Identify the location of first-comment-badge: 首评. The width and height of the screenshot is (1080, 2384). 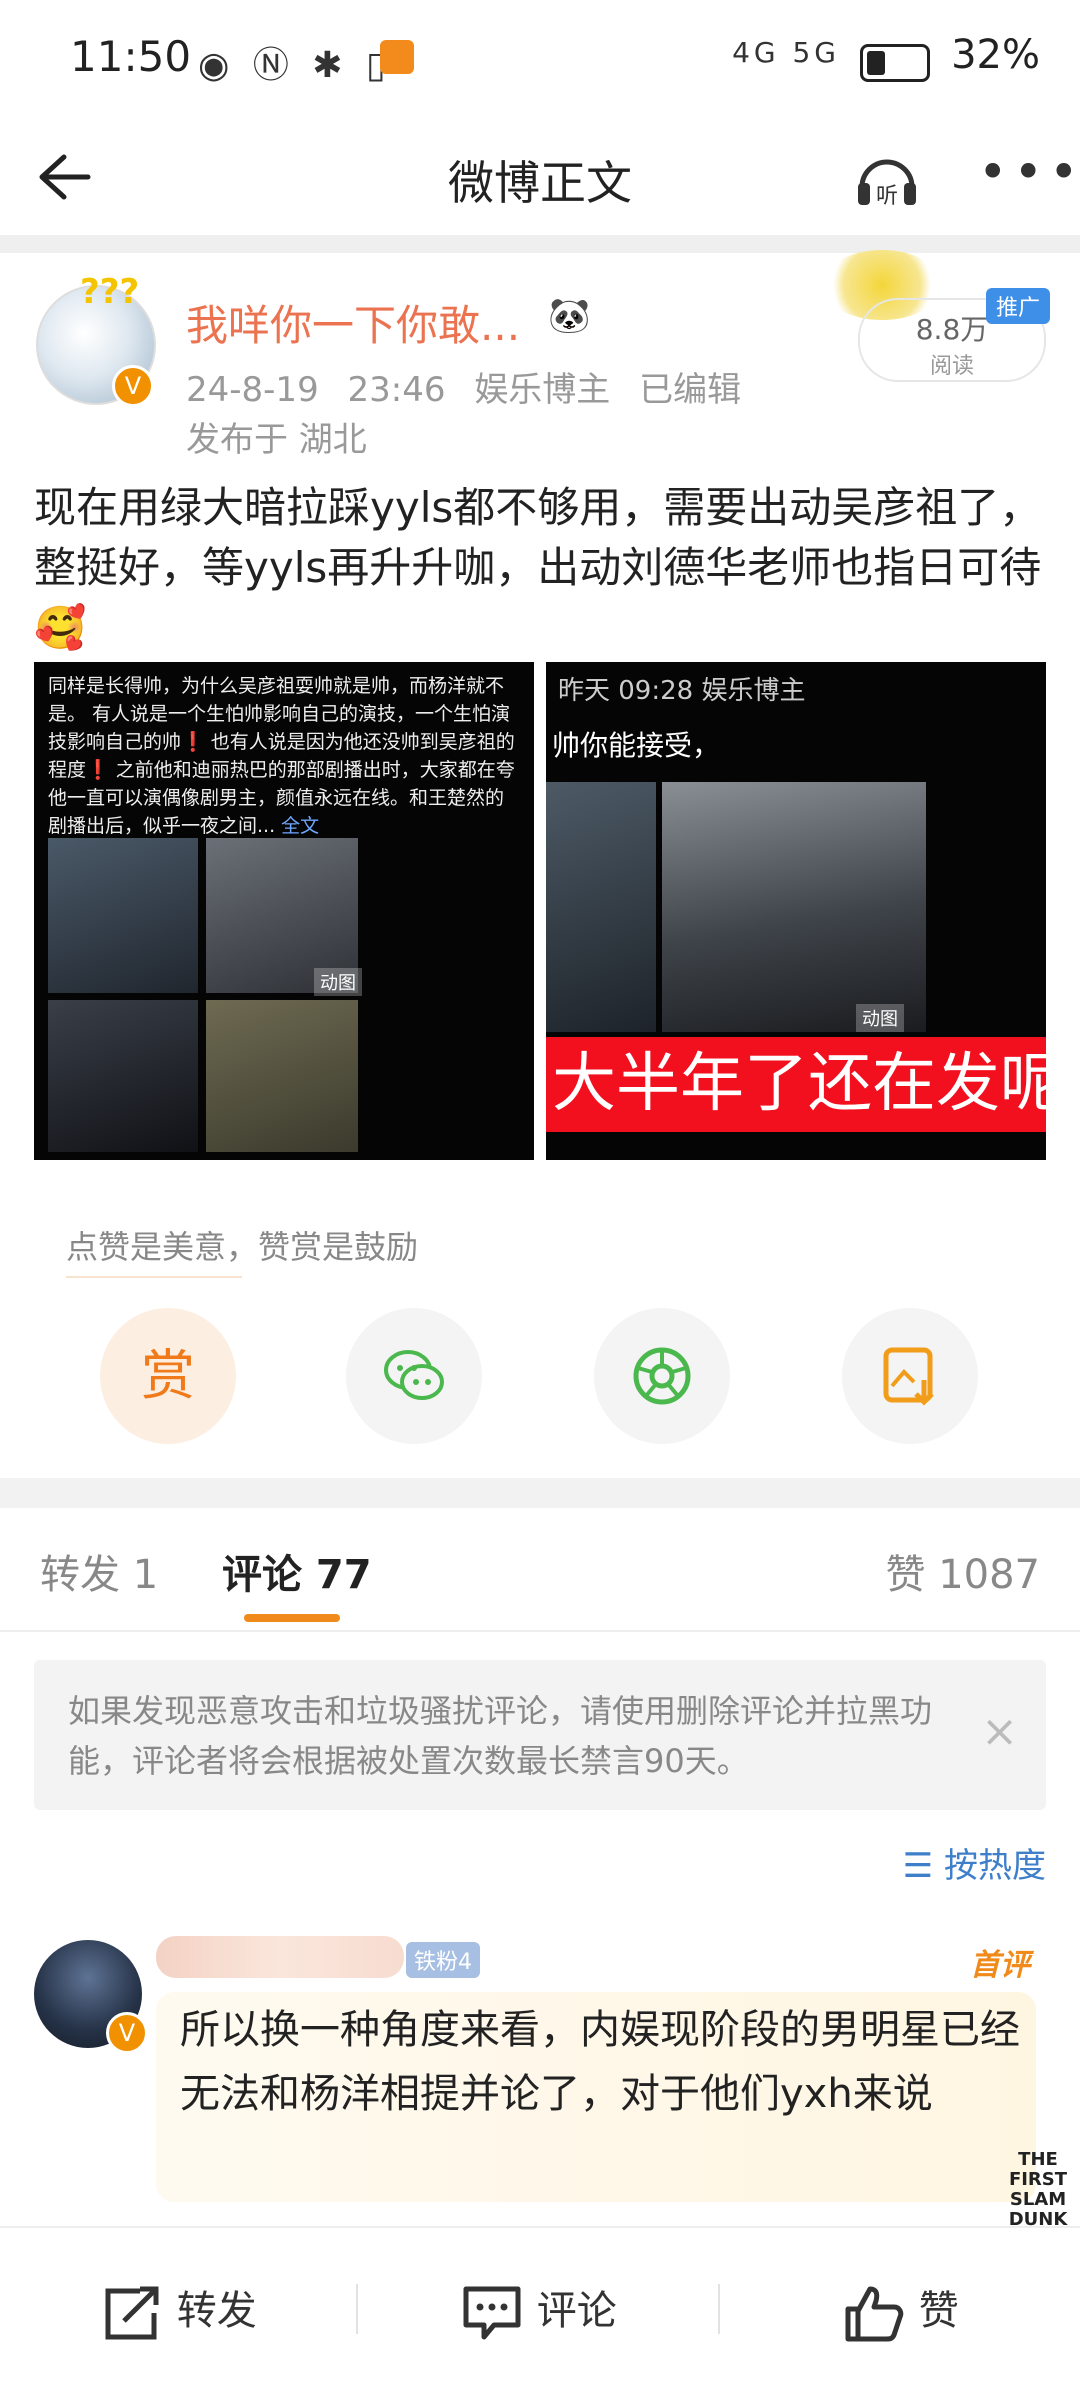
(1000, 1965).